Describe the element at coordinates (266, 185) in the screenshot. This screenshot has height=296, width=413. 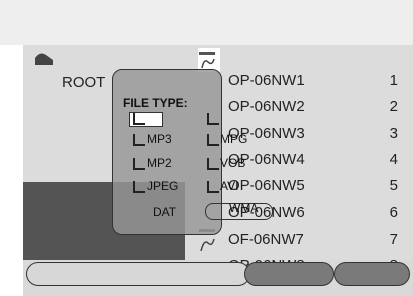
I see `file-name: OP-06NW5` at that location.